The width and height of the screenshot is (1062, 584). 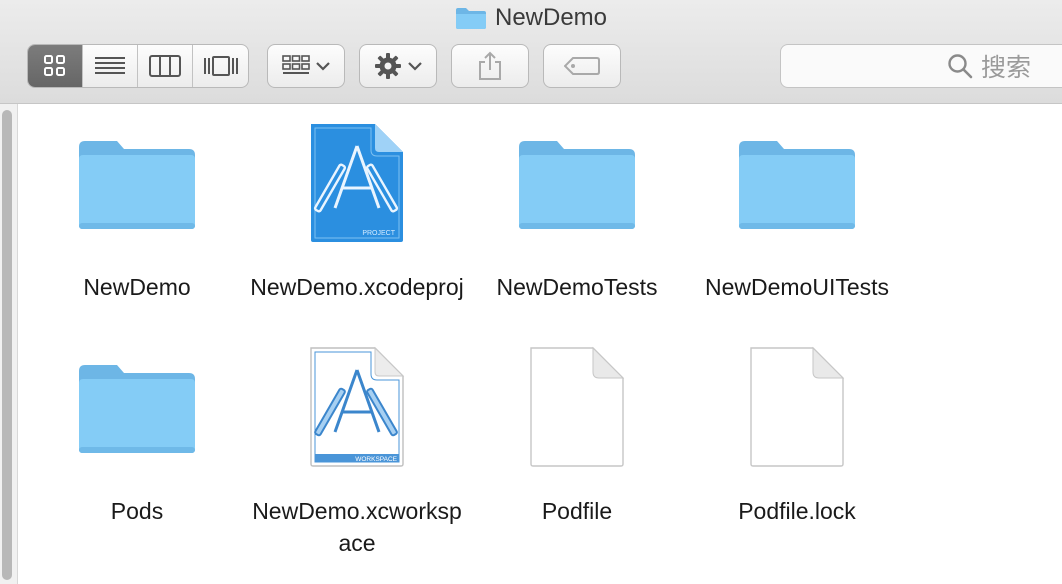 I want to click on window-title-text: NewDemo, so click(x=551, y=17).